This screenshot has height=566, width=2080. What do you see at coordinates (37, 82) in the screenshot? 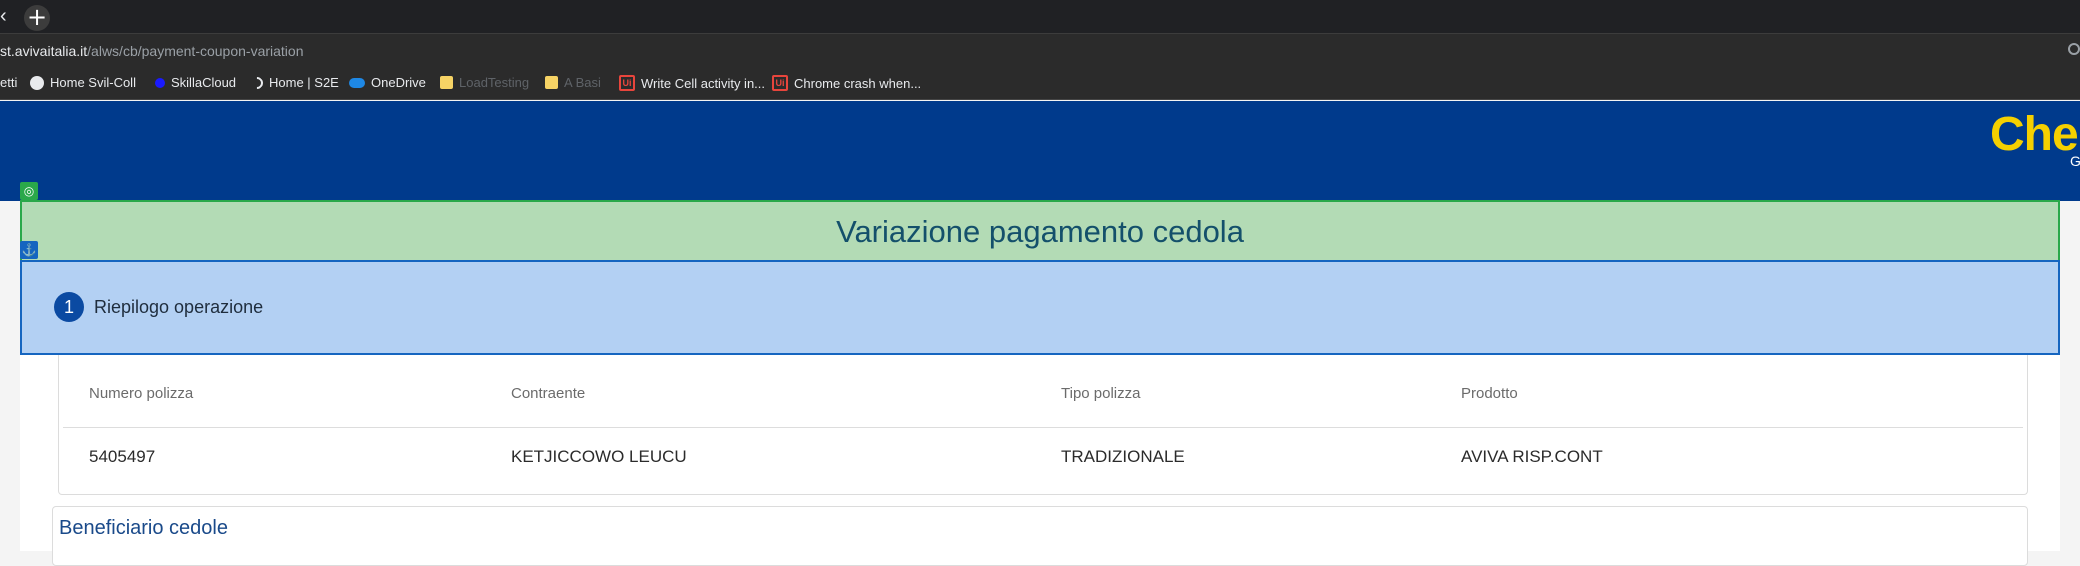
I see `globe-icon` at bounding box center [37, 82].